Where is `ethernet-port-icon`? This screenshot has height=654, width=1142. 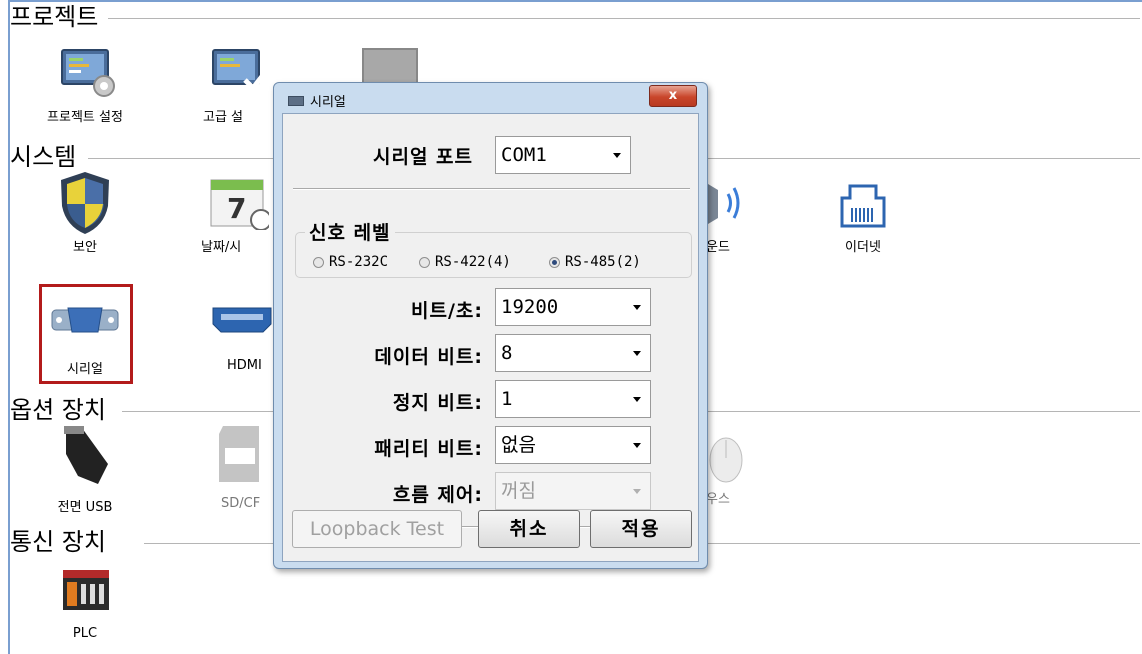
ethernet-port-icon is located at coordinates (863, 203).